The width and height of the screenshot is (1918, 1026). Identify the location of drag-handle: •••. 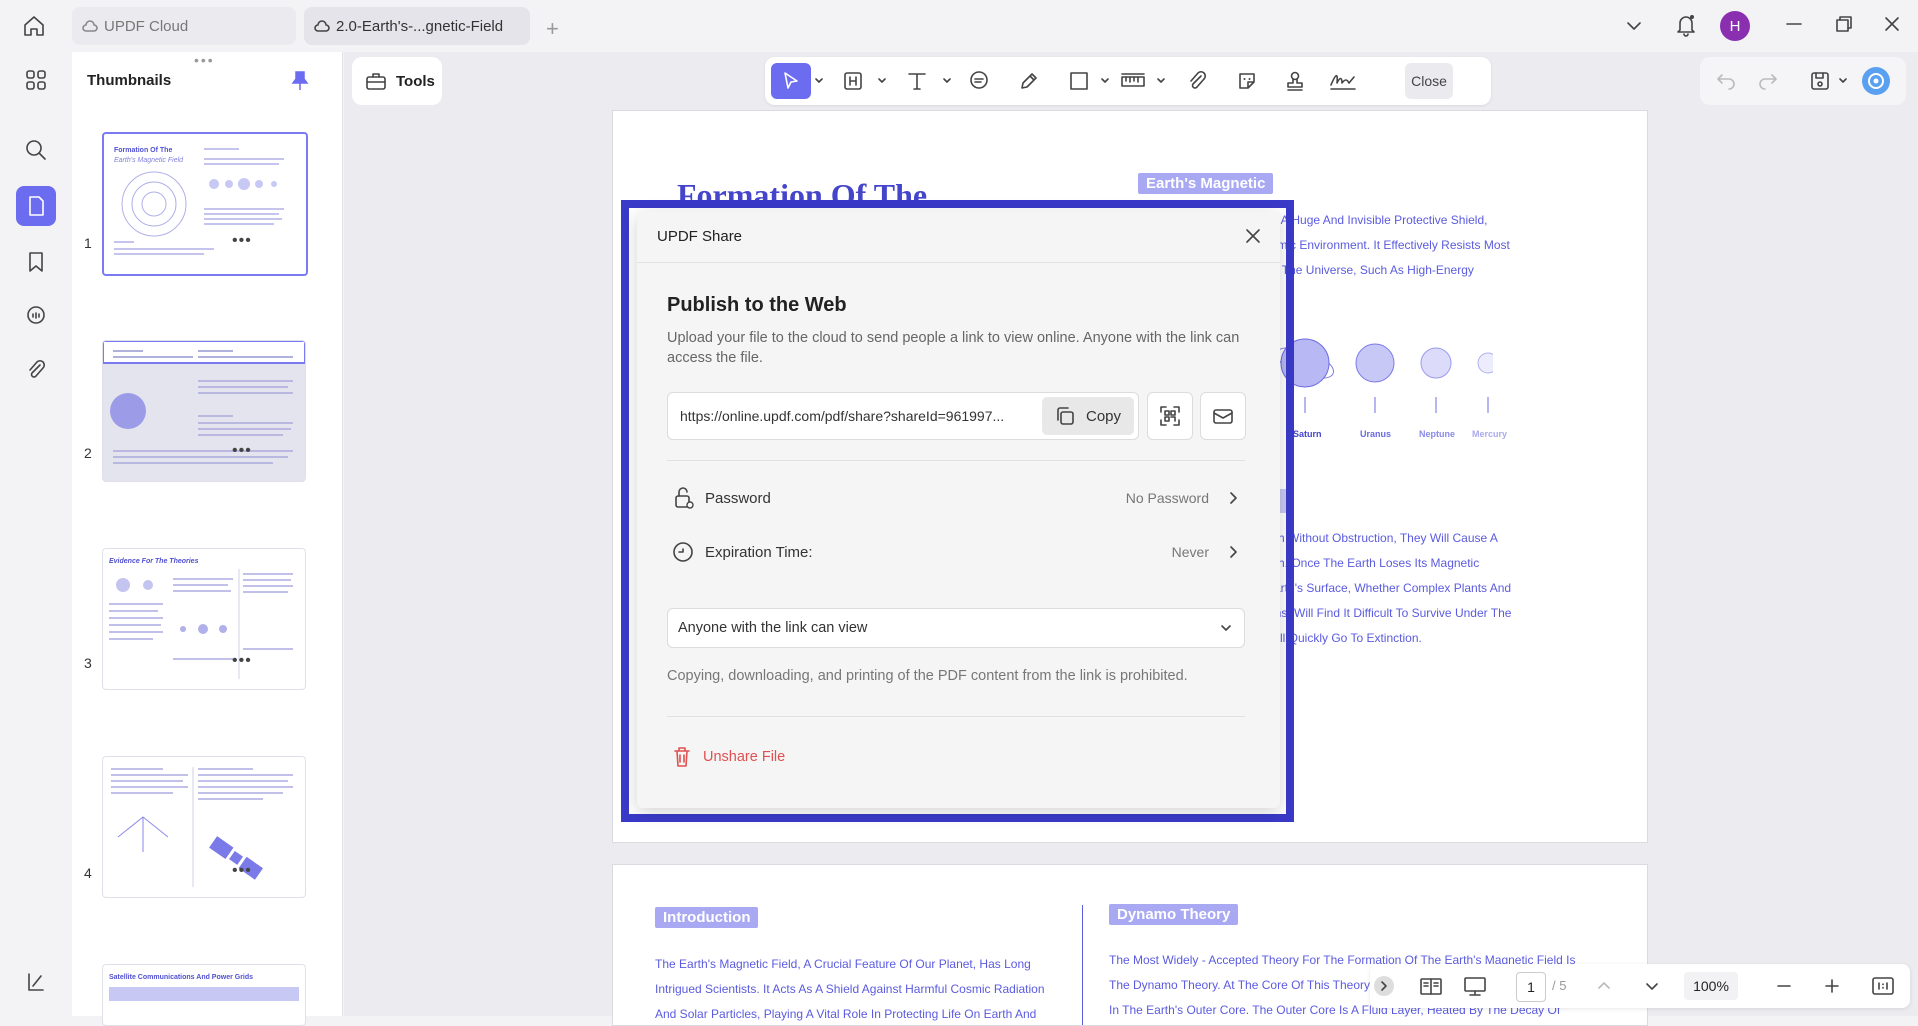
(204, 60).